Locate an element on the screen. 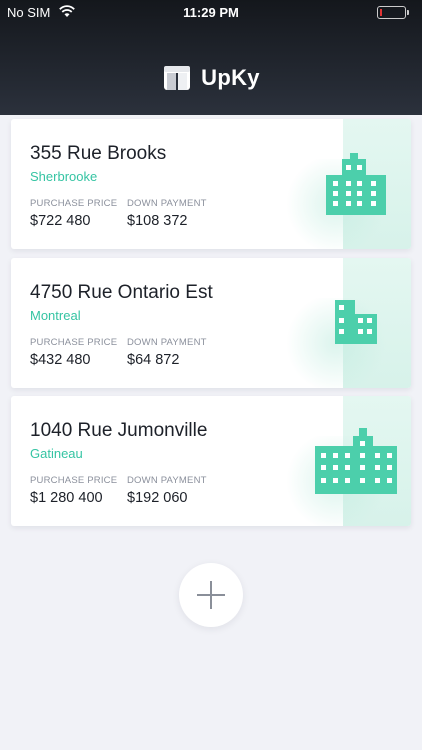  app-name: UpKy is located at coordinates (230, 77).